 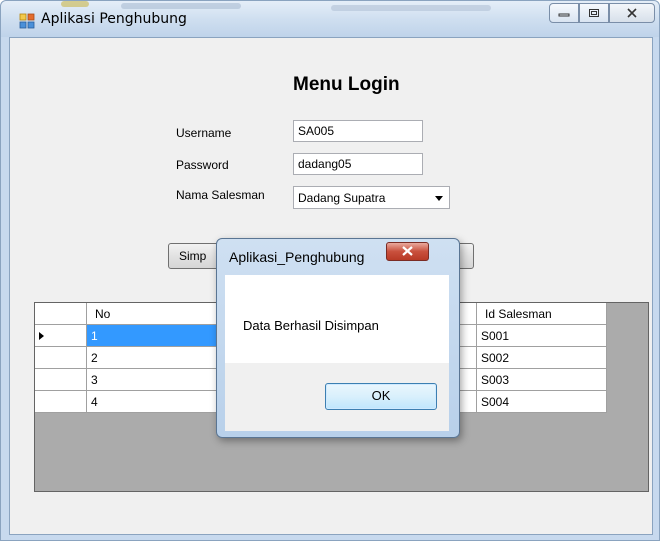 What do you see at coordinates (358, 131) in the screenshot?
I see `username-field: SA005` at bounding box center [358, 131].